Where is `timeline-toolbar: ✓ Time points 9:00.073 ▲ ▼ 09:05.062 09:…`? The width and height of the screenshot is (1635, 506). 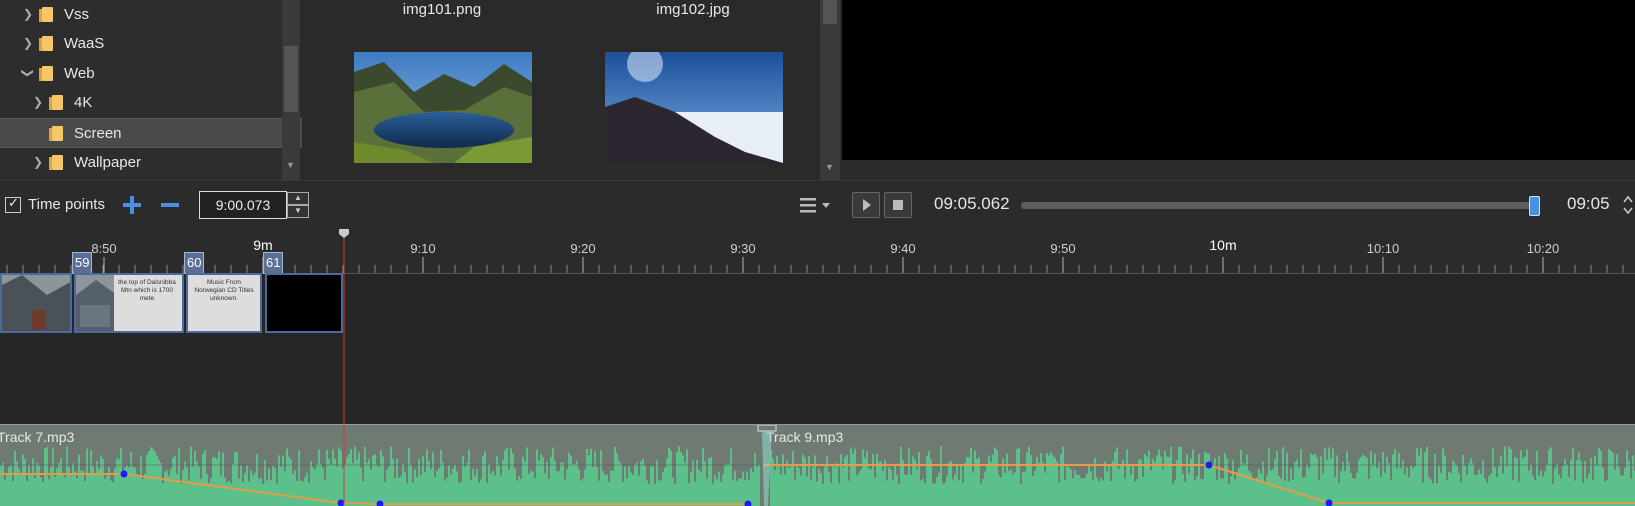
timeline-toolbar: ✓ Time points 9:00.073 ▲ ▼ 09:05.062 09:… is located at coordinates (817, 205).